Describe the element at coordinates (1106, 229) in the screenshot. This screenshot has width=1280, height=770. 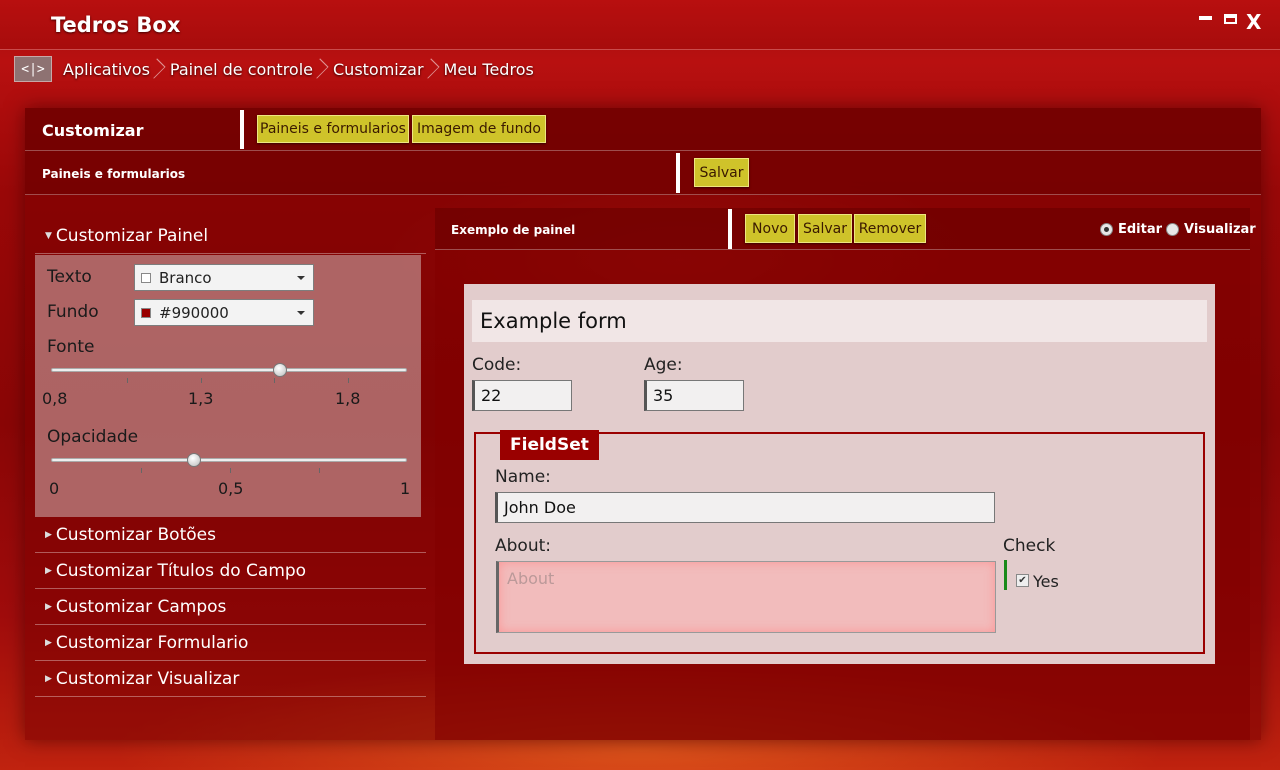
I see `radio-selected-icon` at that location.